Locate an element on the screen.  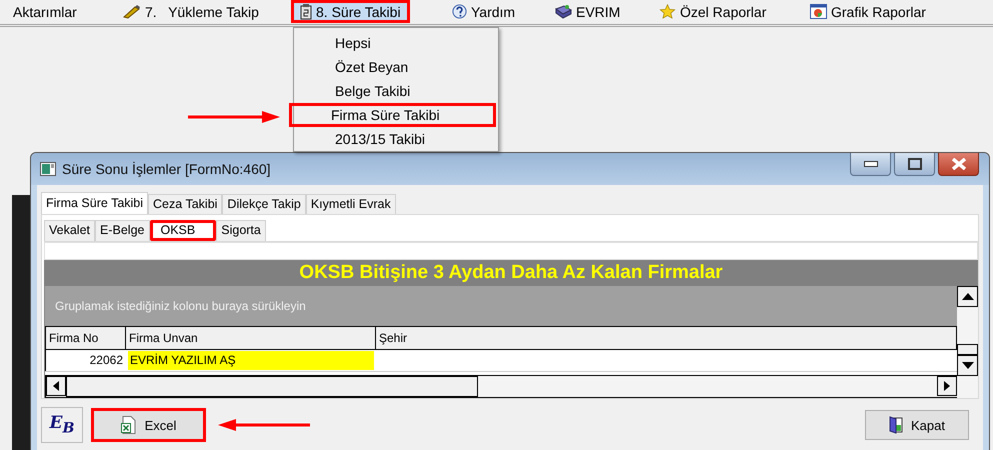
minimize-icon is located at coordinates (871, 164).